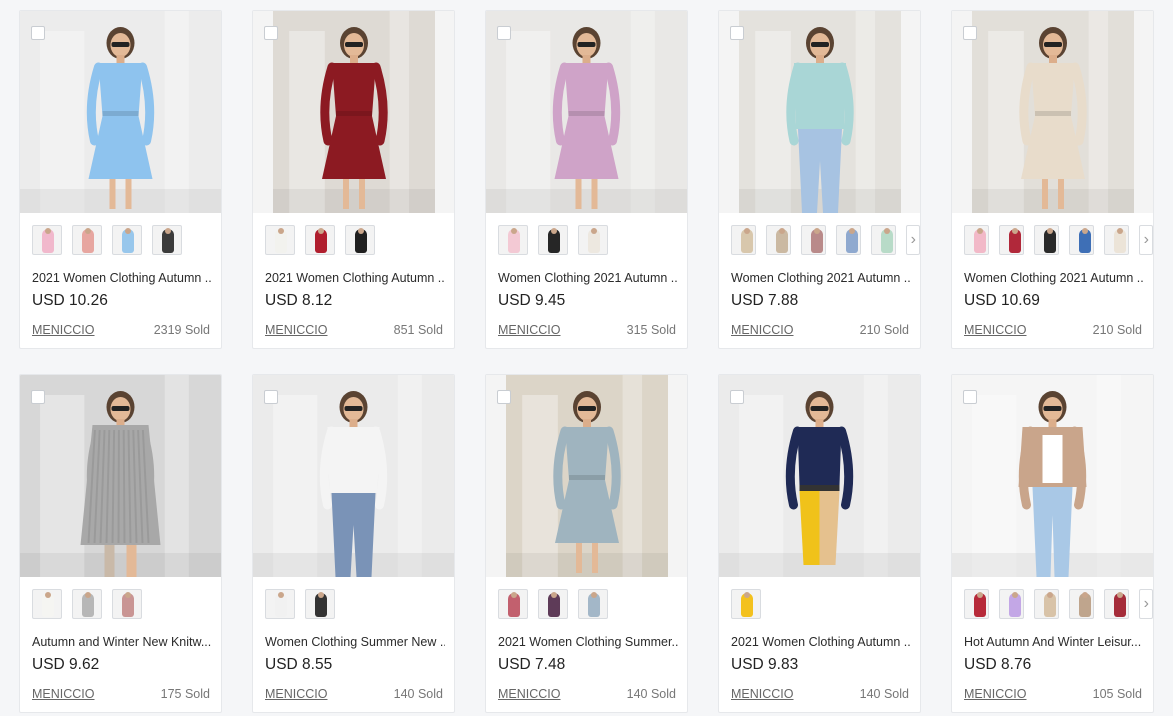 Image resolution: width=1173 pixels, height=716 pixels. Describe the element at coordinates (181, 330) in the screenshot. I see `sold-count: 2319 Sold` at that location.